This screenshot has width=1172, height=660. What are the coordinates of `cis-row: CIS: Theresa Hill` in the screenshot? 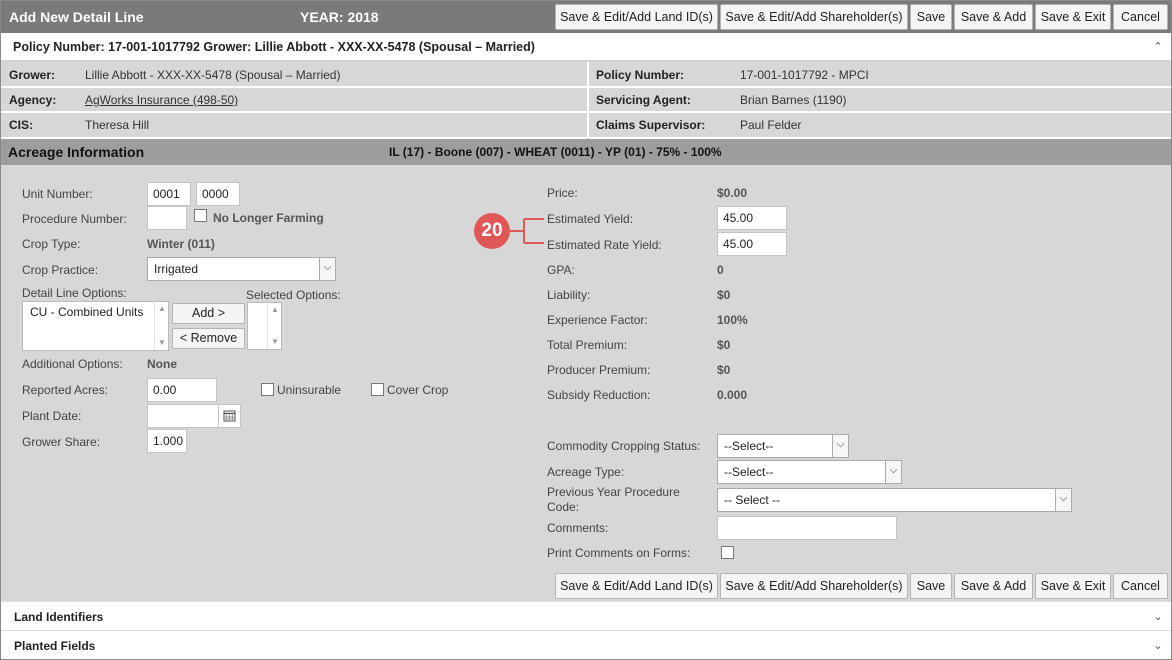 It's located at (294, 126).